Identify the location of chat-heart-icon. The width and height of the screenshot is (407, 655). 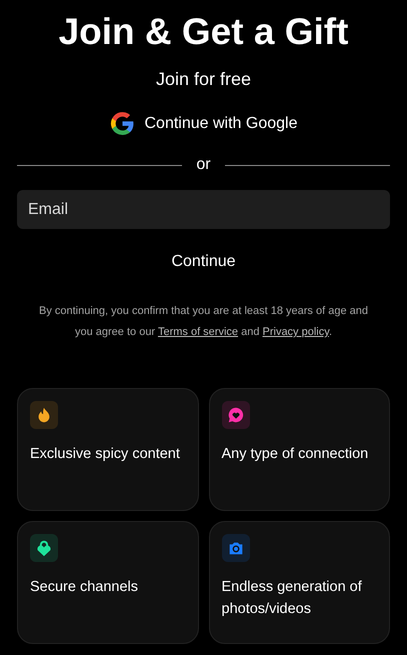
(235, 415).